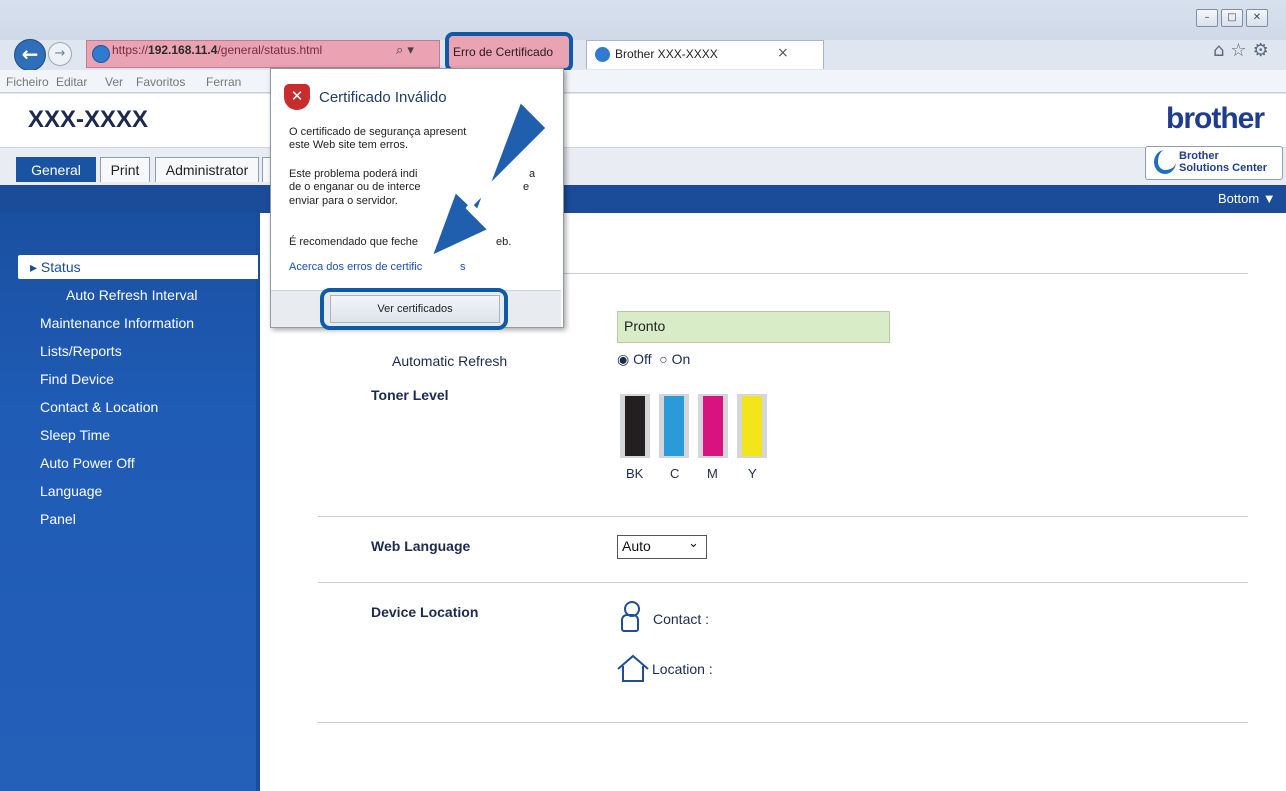 This screenshot has height=791, width=1286. What do you see at coordinates (633, 668) in the screenshot?
I see `home-icon` at bounding box center [633, 668].